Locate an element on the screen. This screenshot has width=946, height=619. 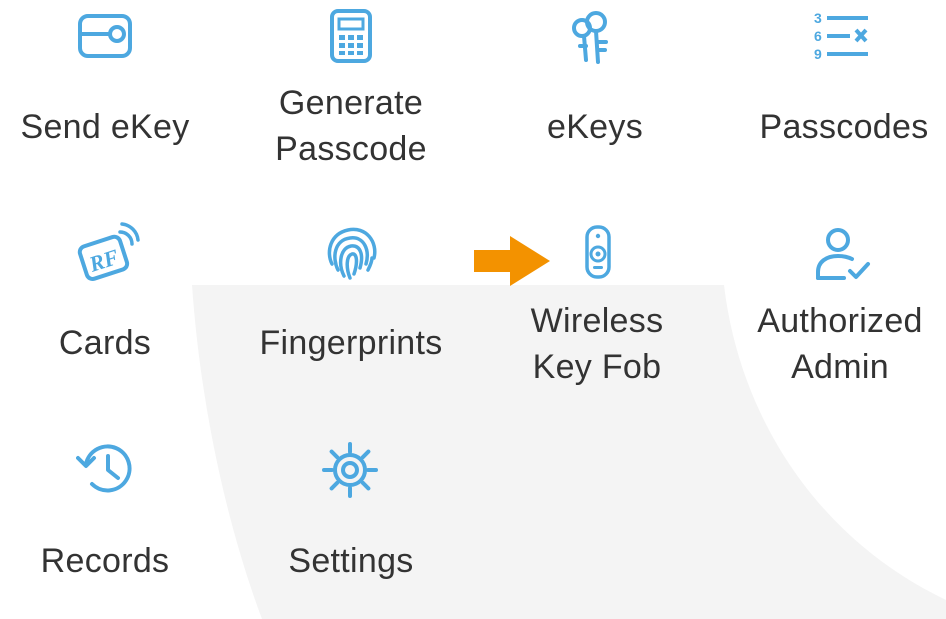
menu-item-authorized-admin is located at coordinates (842, 254).